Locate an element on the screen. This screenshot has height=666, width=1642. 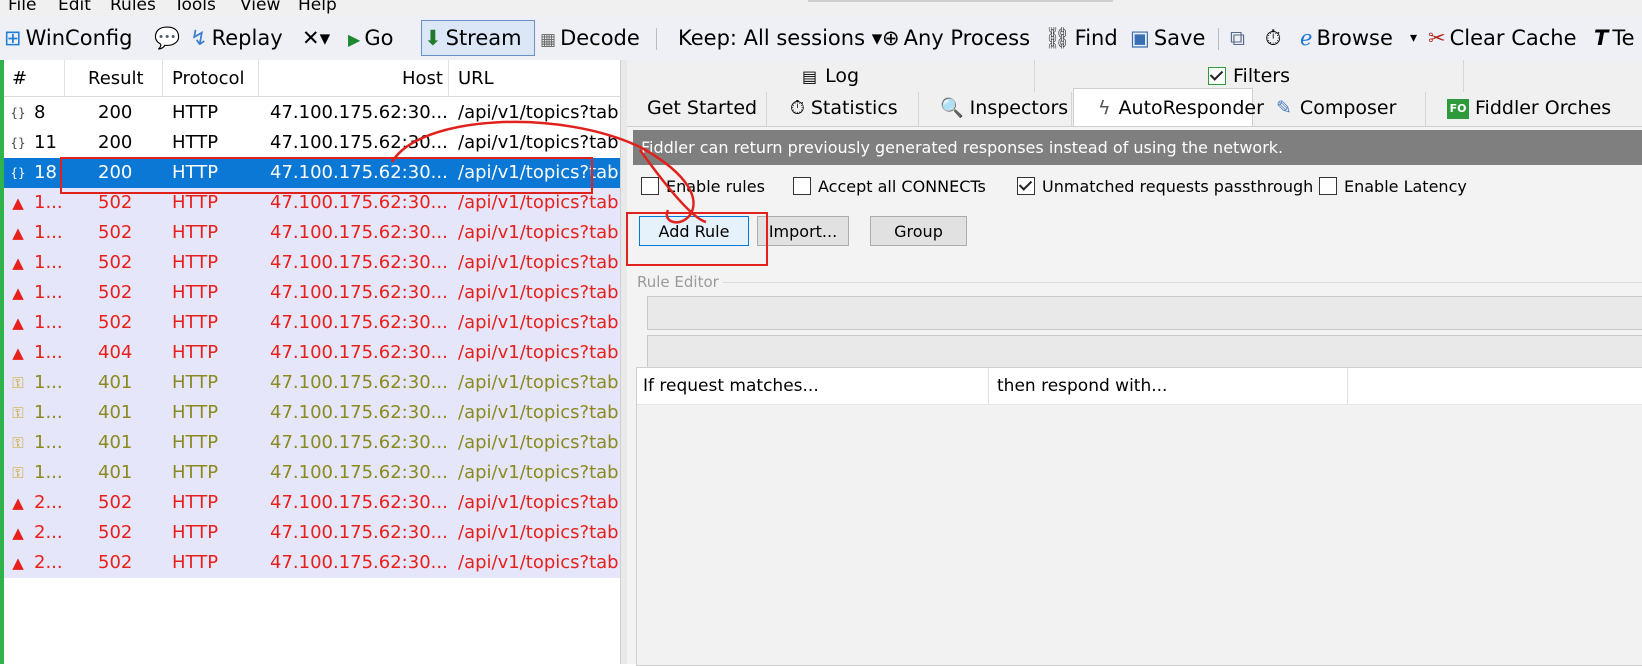
tab-composer: ✎ Composer is located at coordinates (1340, 109).